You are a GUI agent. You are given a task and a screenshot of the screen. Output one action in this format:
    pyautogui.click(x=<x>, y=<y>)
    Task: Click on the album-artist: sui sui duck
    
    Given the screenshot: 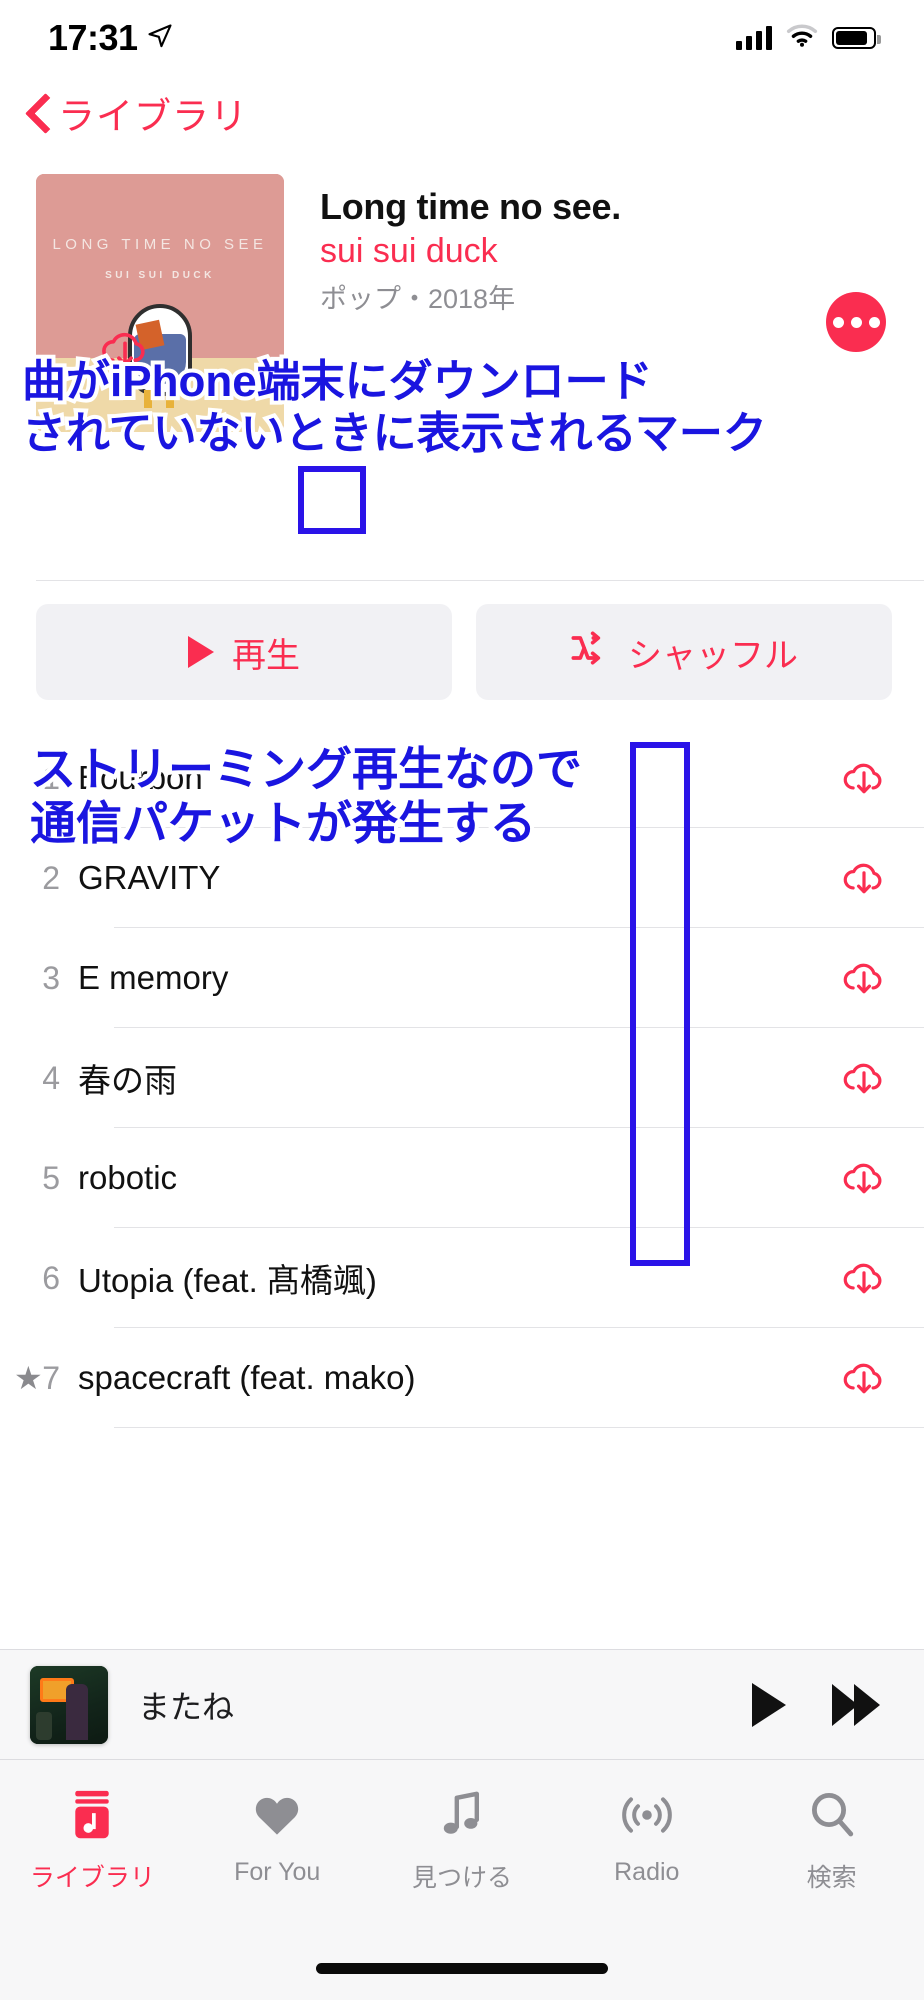 What is the action you would take?
    pyautogui.click(x=600, y=251)
    